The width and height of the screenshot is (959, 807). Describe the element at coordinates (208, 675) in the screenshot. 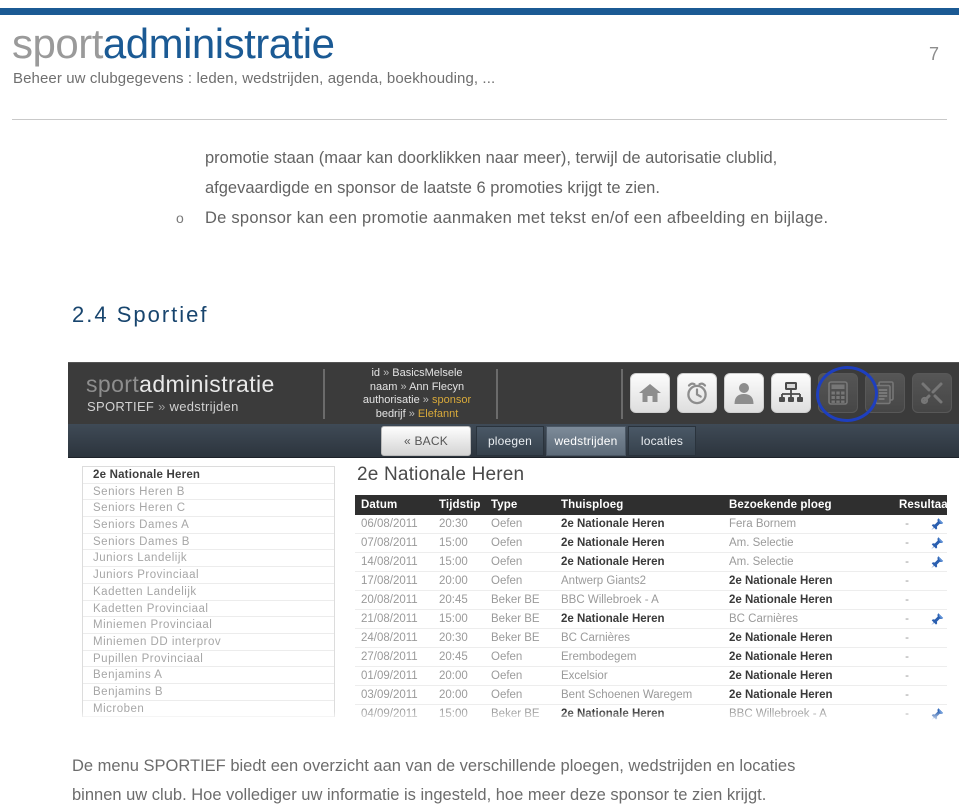

I see `sidebar-item-benjamins-a: Benjamins A` at that location.